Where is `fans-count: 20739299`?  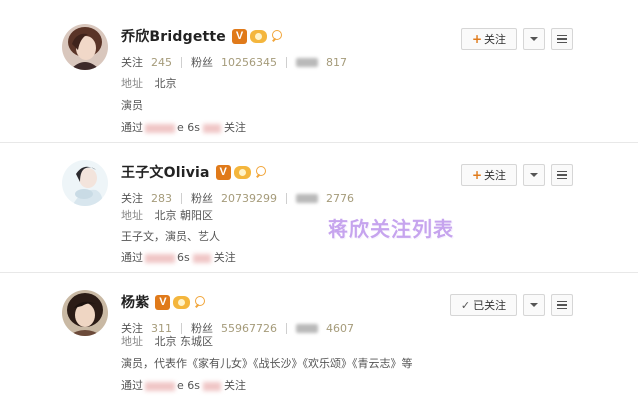 fans-count: 20739299 is located at coordinates (249, 198).